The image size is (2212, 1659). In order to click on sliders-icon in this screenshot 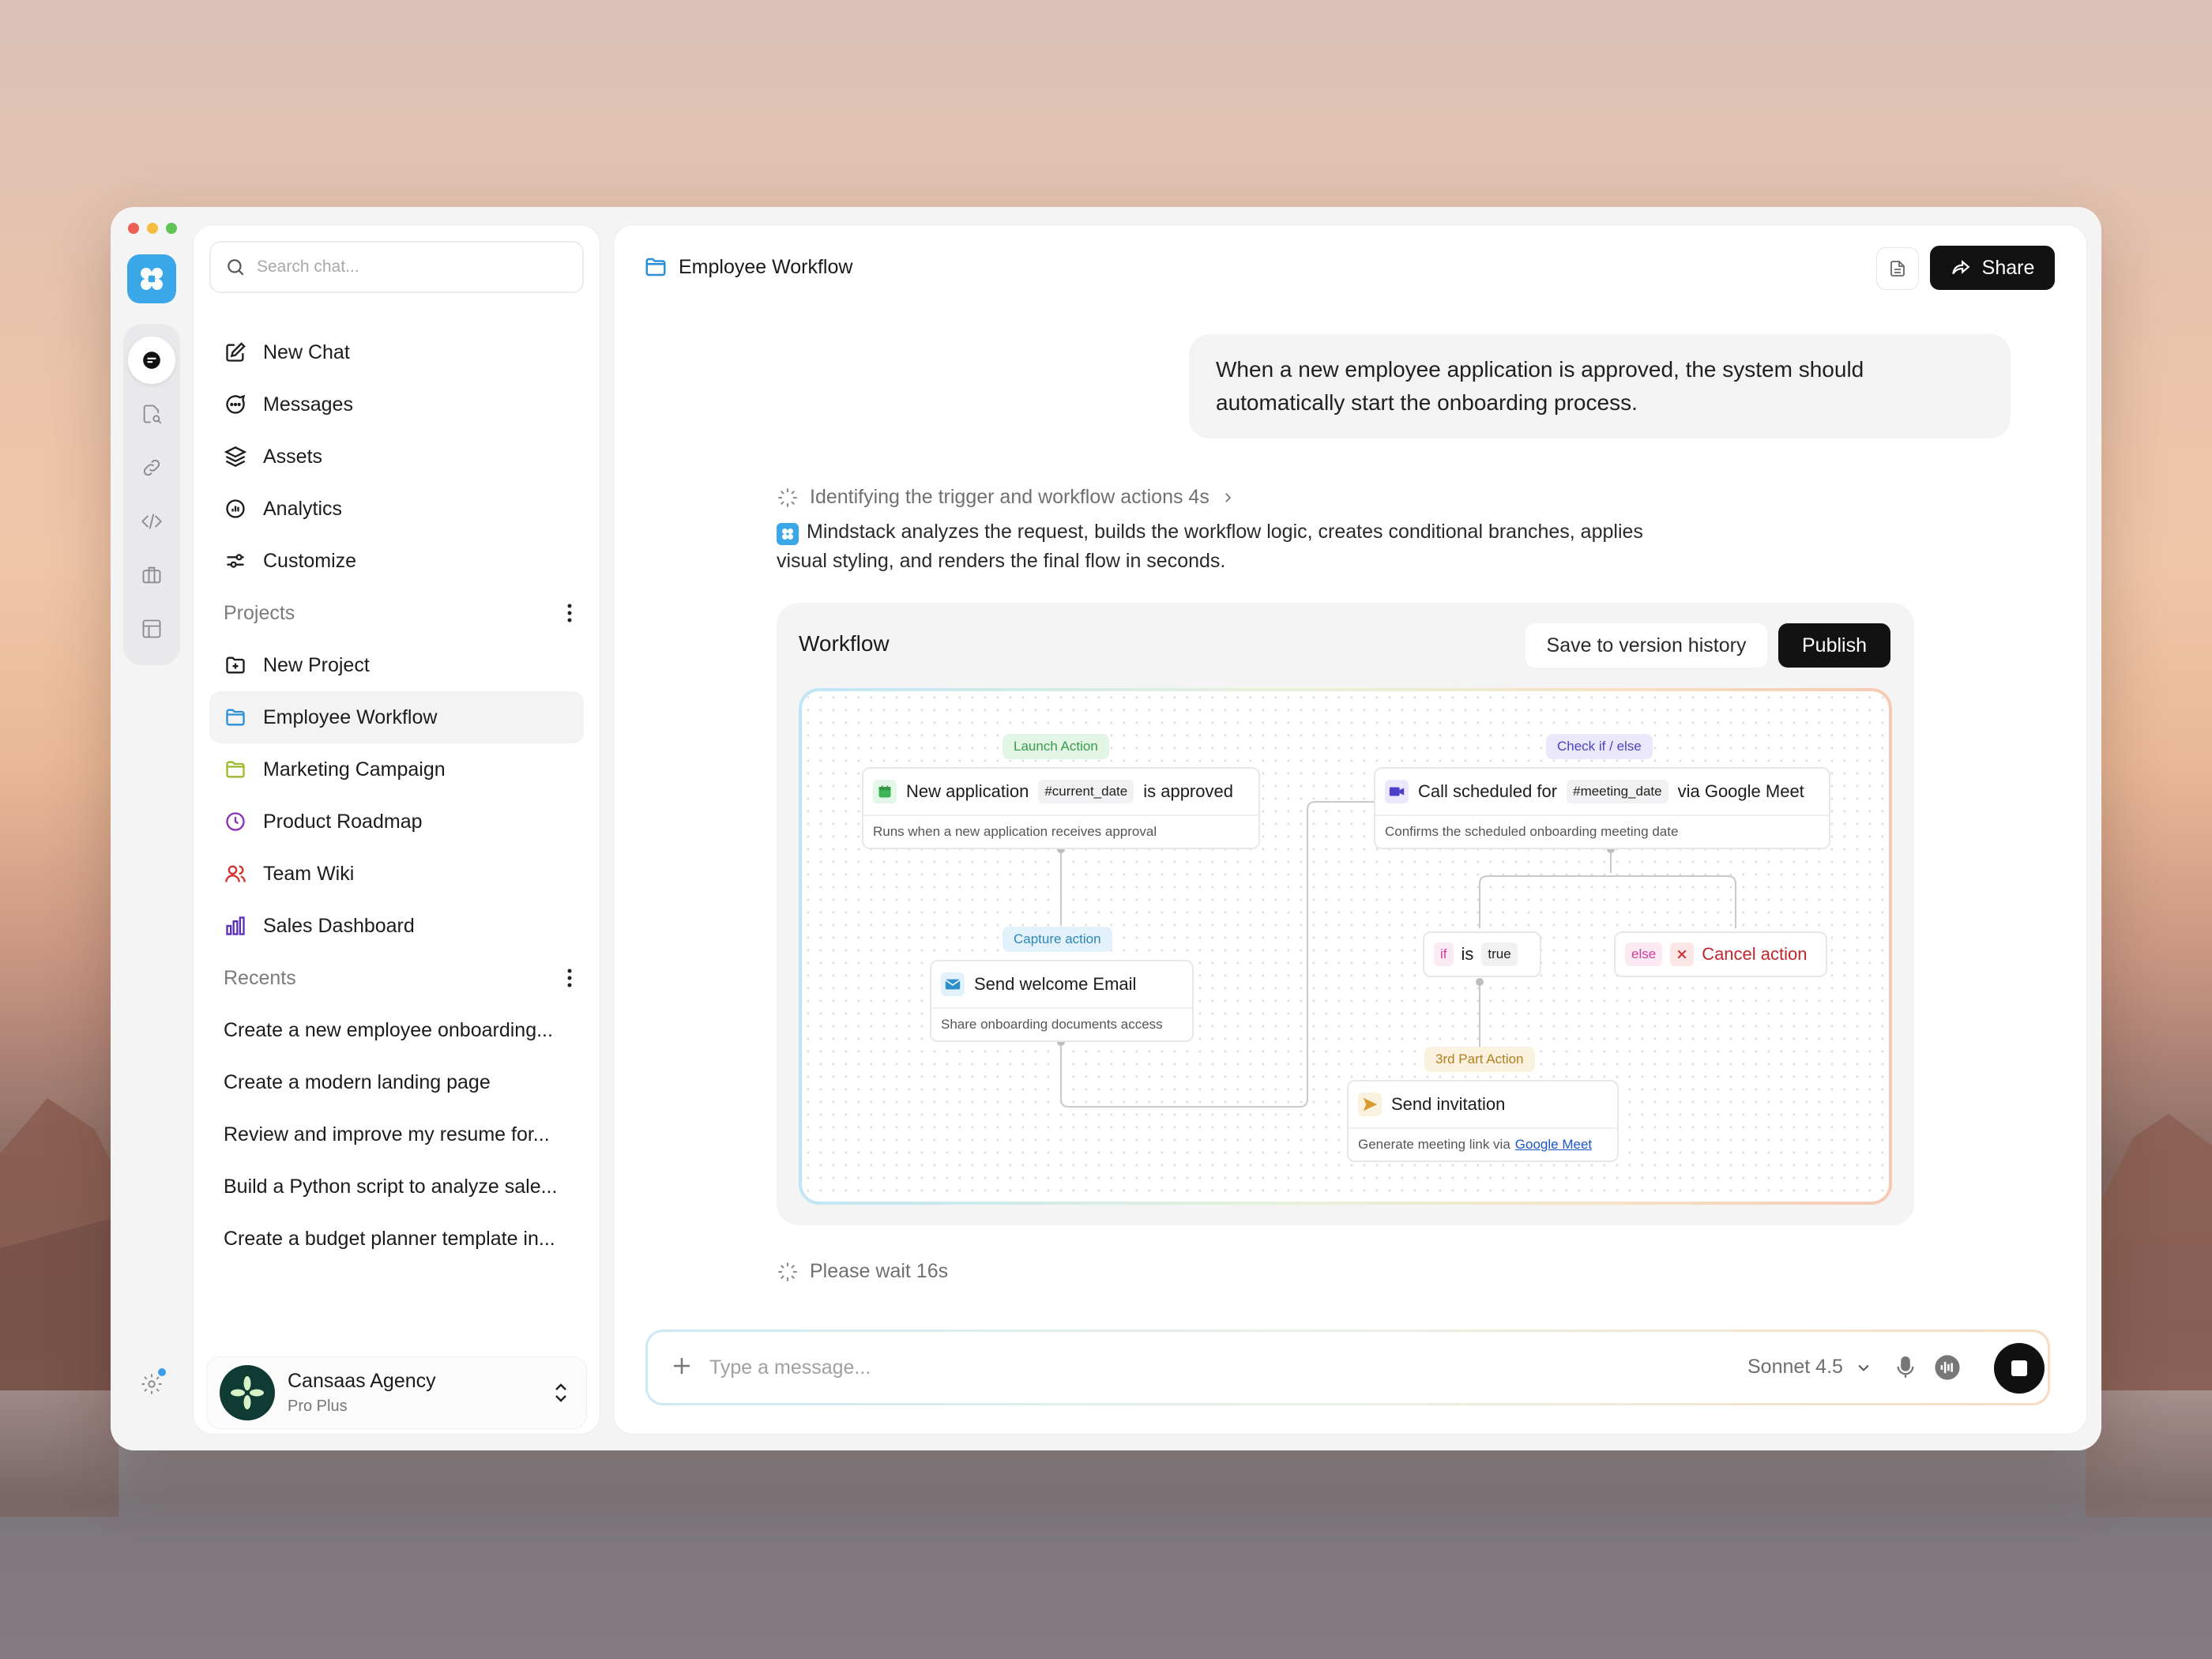, I will do `click(236, 561)`.